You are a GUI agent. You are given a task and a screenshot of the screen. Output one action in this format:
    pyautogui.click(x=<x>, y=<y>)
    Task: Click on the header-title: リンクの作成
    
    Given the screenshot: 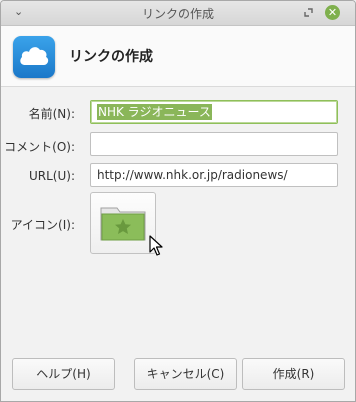 What is the action you would take?
    pyautogui.click(x=111, y=57)
    